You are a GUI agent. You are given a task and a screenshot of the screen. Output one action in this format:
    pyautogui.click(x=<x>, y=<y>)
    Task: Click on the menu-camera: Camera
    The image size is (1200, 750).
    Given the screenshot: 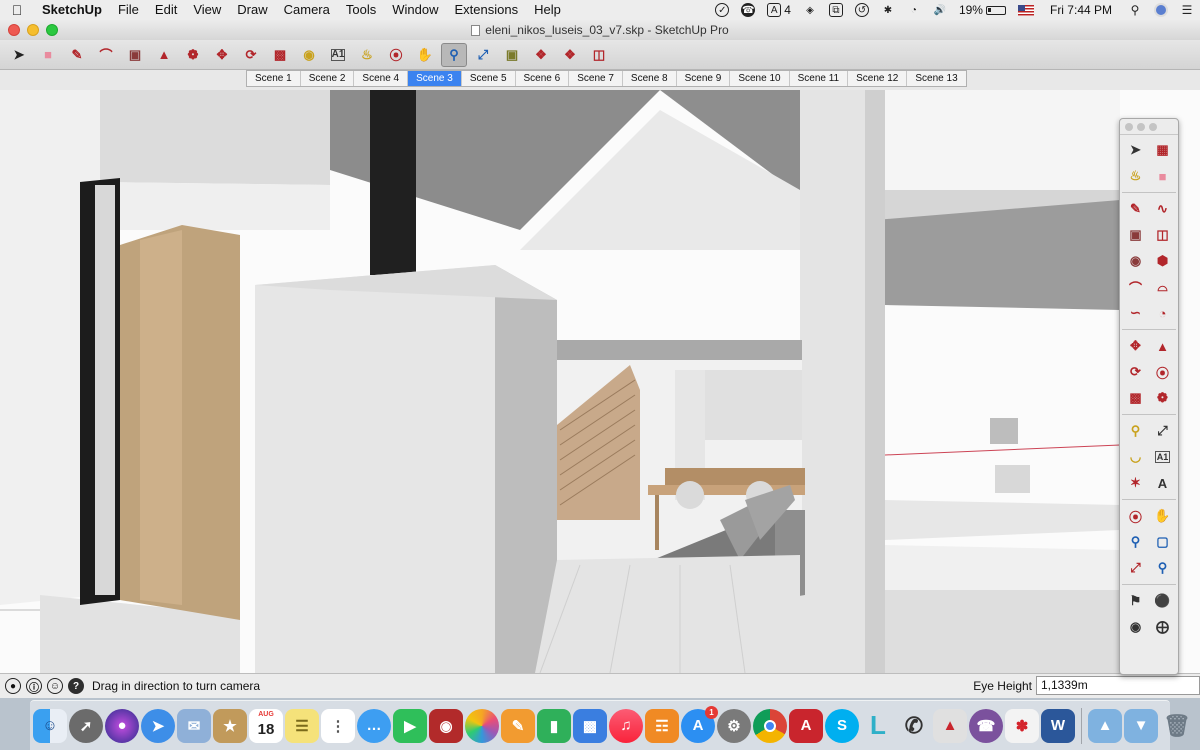 What is the action you would take?
    pyautogui.click(x=307, y=10)
    